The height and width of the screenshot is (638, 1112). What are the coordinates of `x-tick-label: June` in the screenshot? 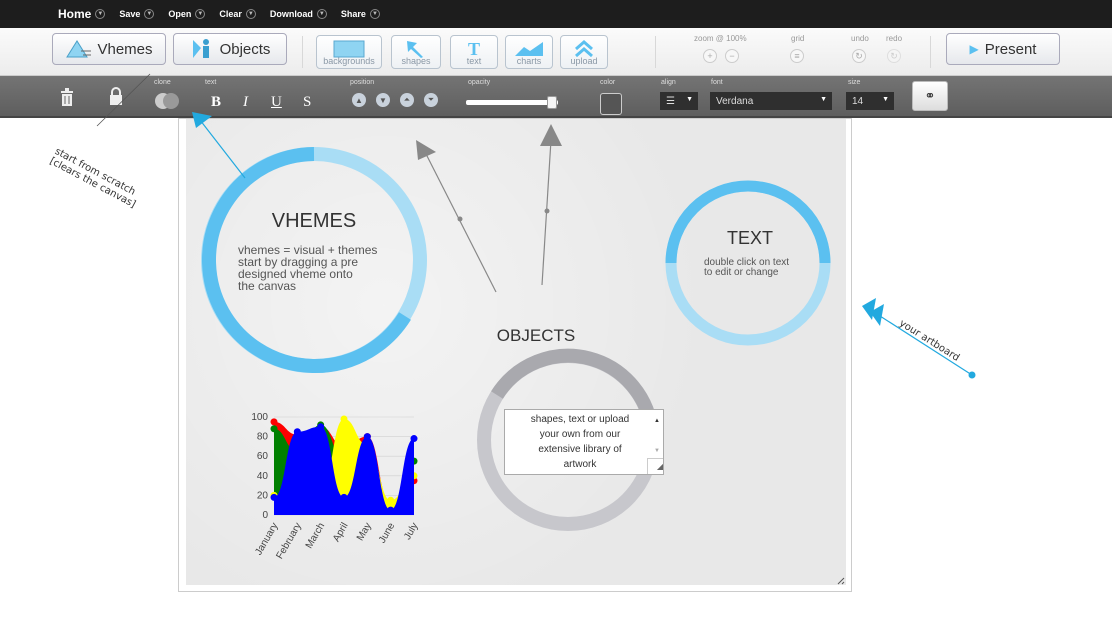 It's located at (387, 533).